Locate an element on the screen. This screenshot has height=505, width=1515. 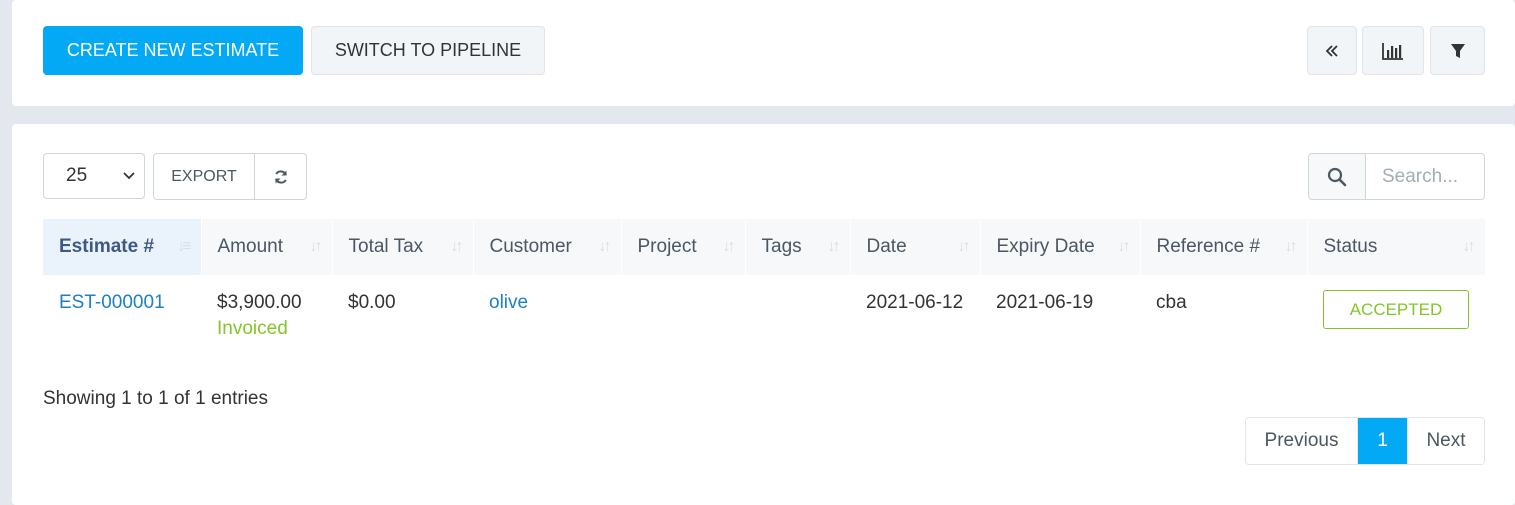
previous-page-button: Previous is located at coordinates (1302, 441).